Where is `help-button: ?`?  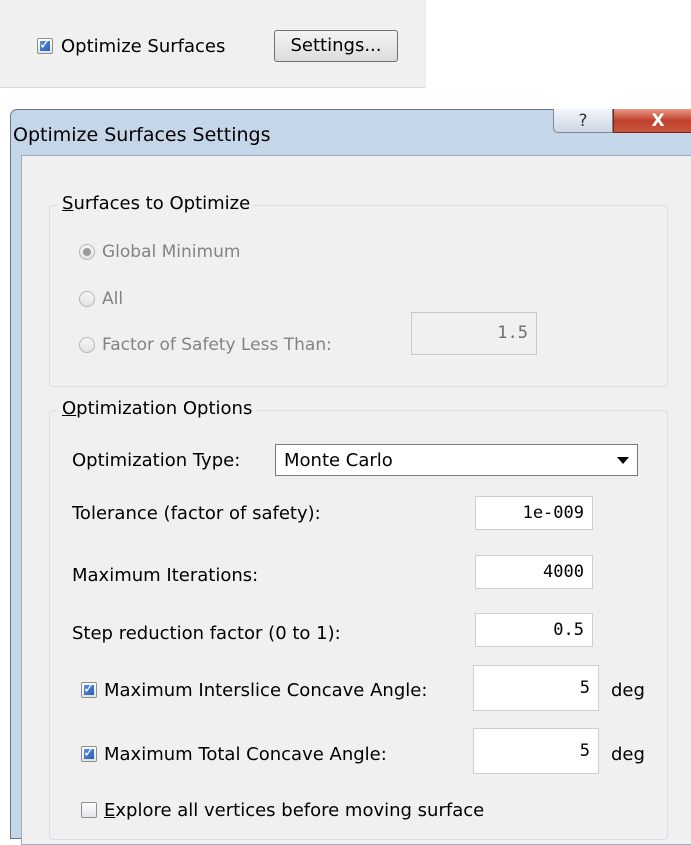
help-button: ? is located at coordinates (583, 121).